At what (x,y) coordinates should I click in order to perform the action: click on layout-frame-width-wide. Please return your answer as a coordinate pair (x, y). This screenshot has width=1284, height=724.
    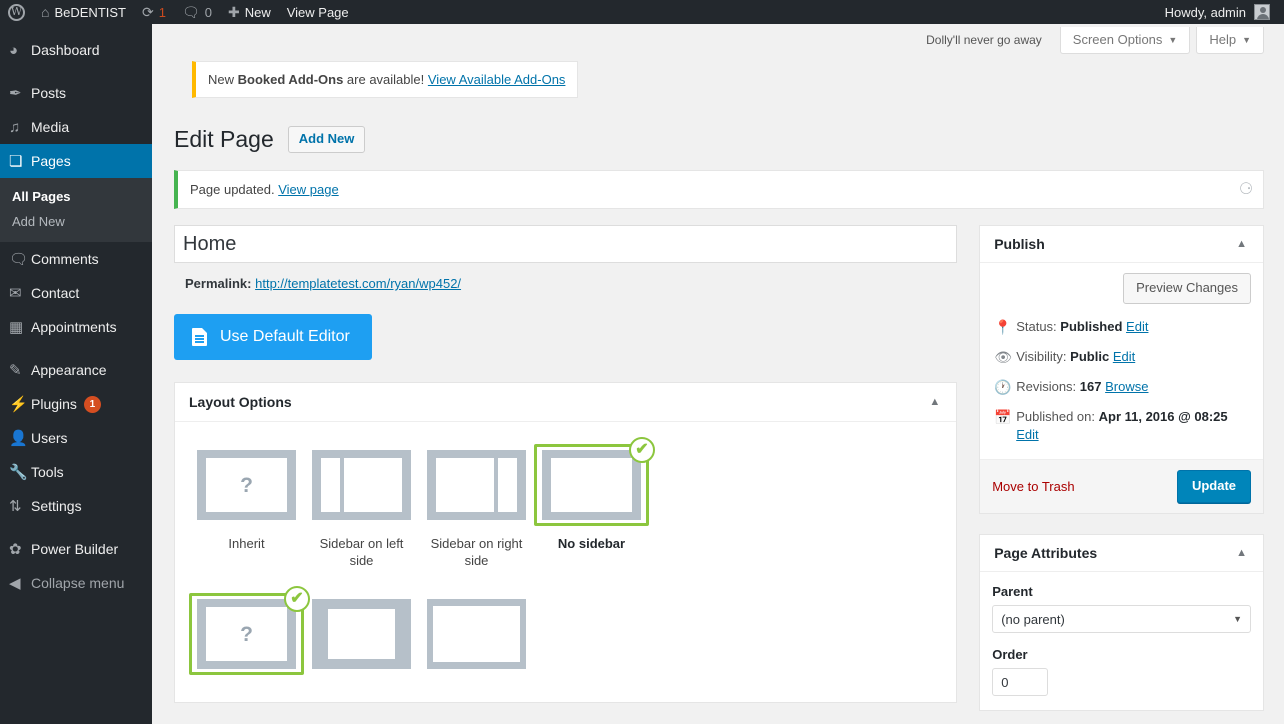
    Looking at the image, I should click on (476, 634).